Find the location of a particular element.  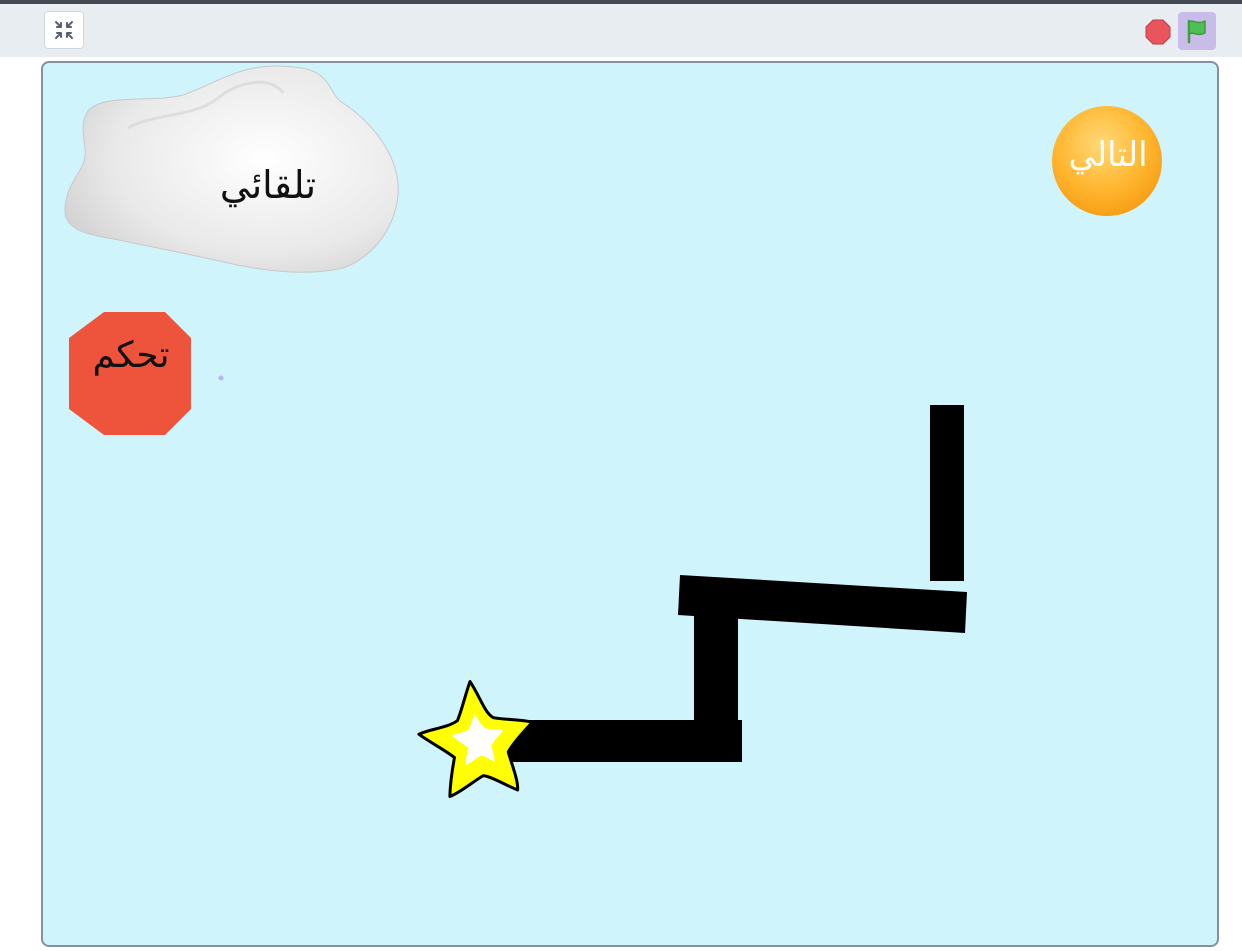

dot-marker is located at coordinates (221, 378).